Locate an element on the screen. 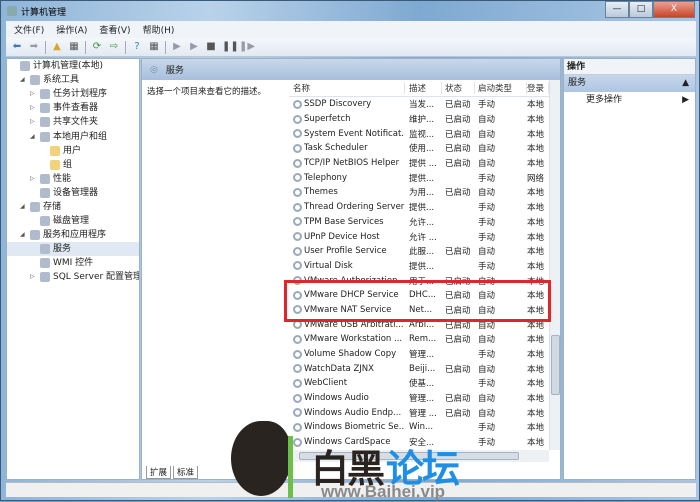  service-row: Themes 为用... 已启动 自动 本地 is located at coordinates (419, 192).